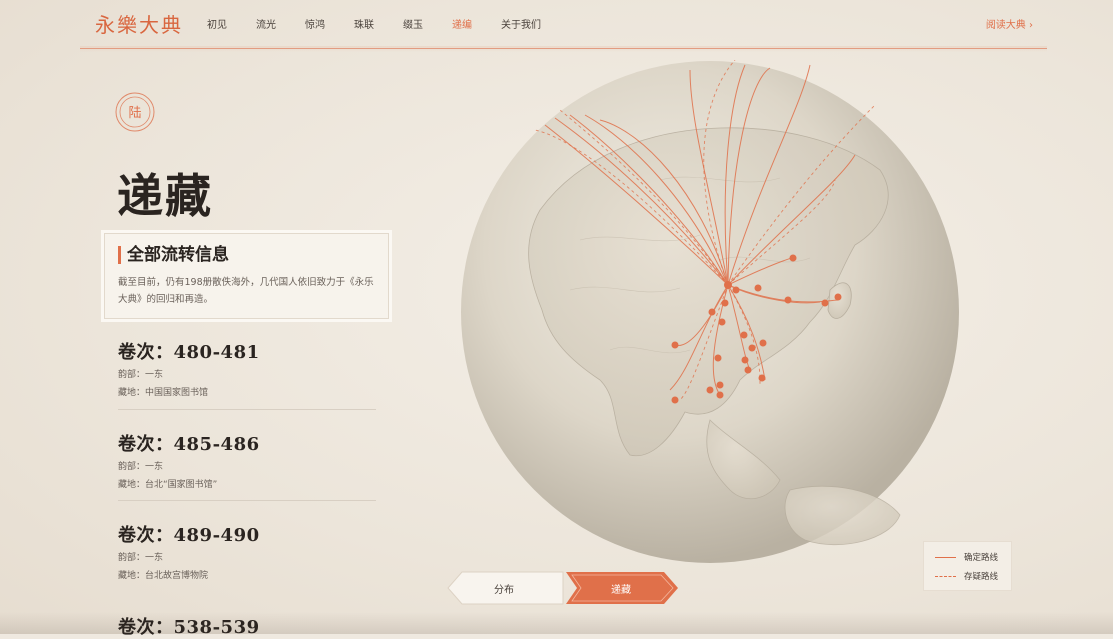 The height and width of the screenshot is (639, 1113). I want to click on topbar-divider, so click(563, 49).